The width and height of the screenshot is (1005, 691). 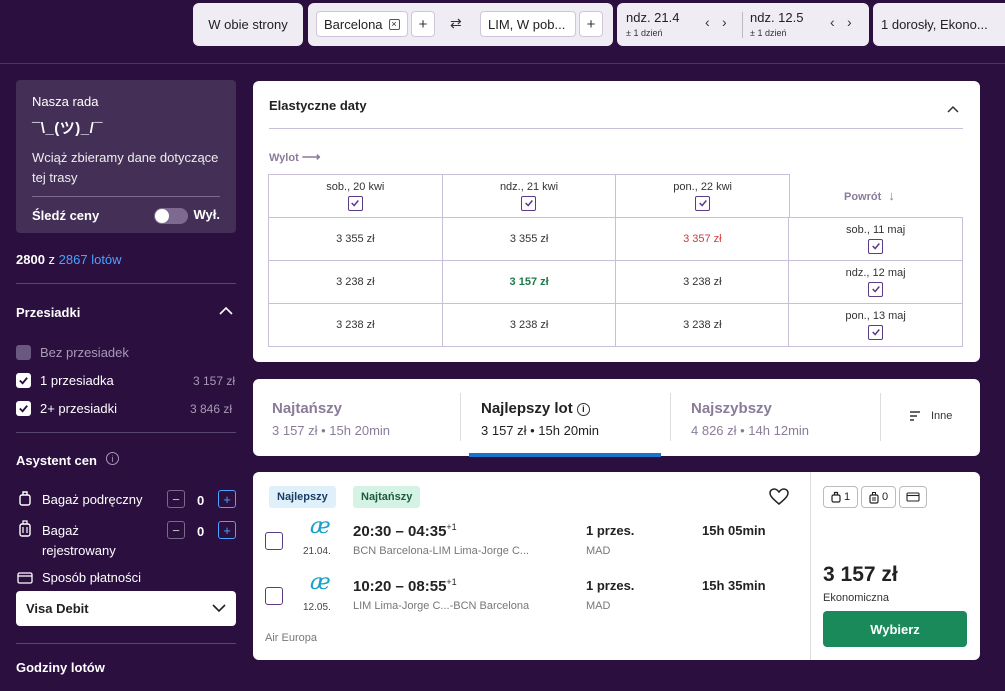 I want to click on leg-stops: 1 przes., so click(x=610, y=530).